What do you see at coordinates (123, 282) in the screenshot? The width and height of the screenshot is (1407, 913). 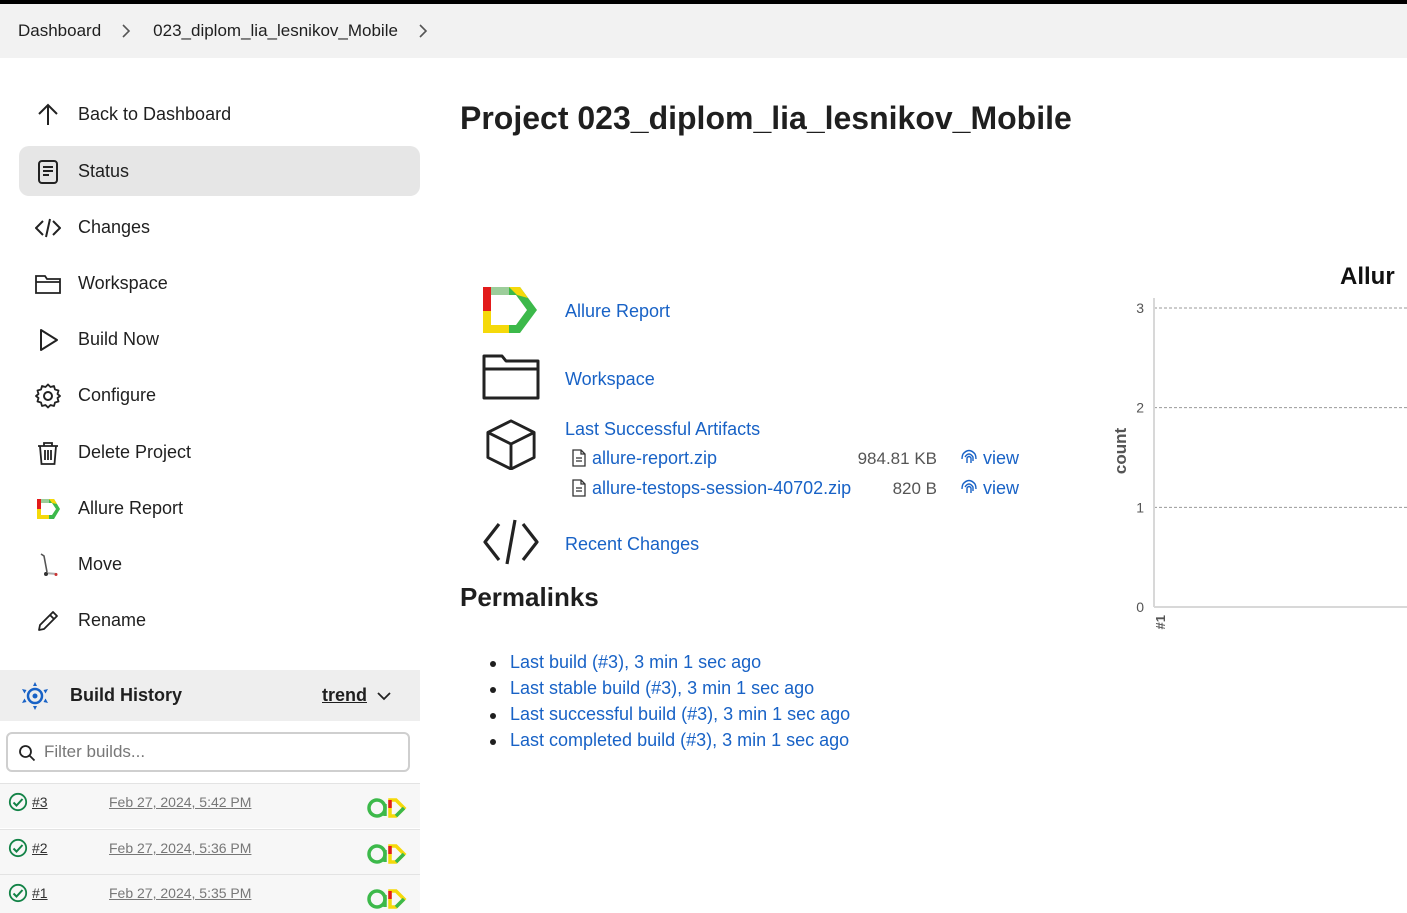 I see `sidebar-item-label: Workspace` at bounding box center [123, 282].